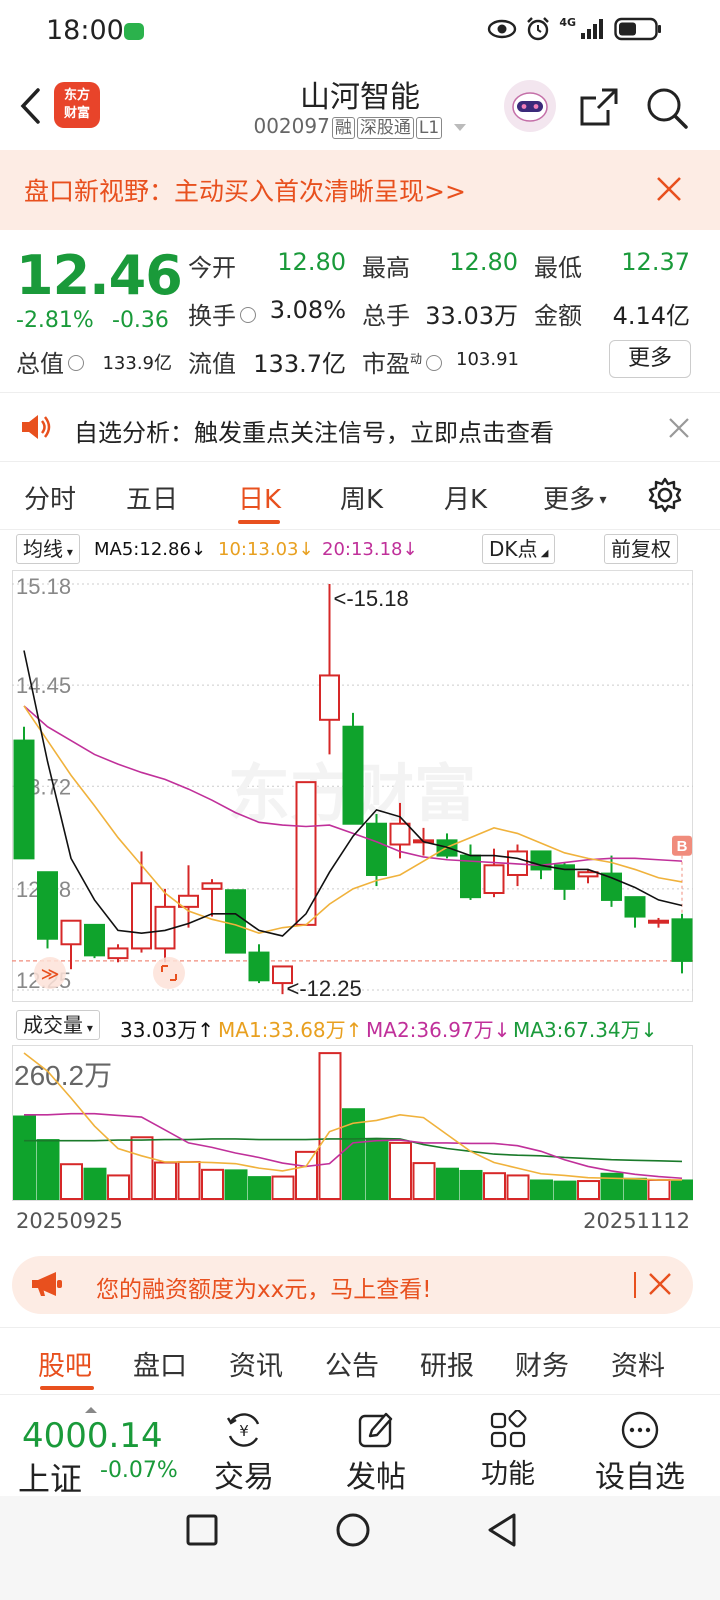 This screenshot has height=1600, width=720. I want to click on tab-research: 研报, so click(447, 1363).